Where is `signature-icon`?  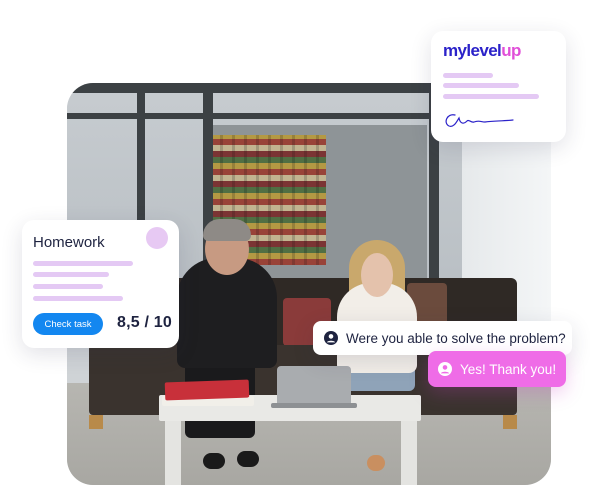
signature-icon is located at coordinates (479, 120).